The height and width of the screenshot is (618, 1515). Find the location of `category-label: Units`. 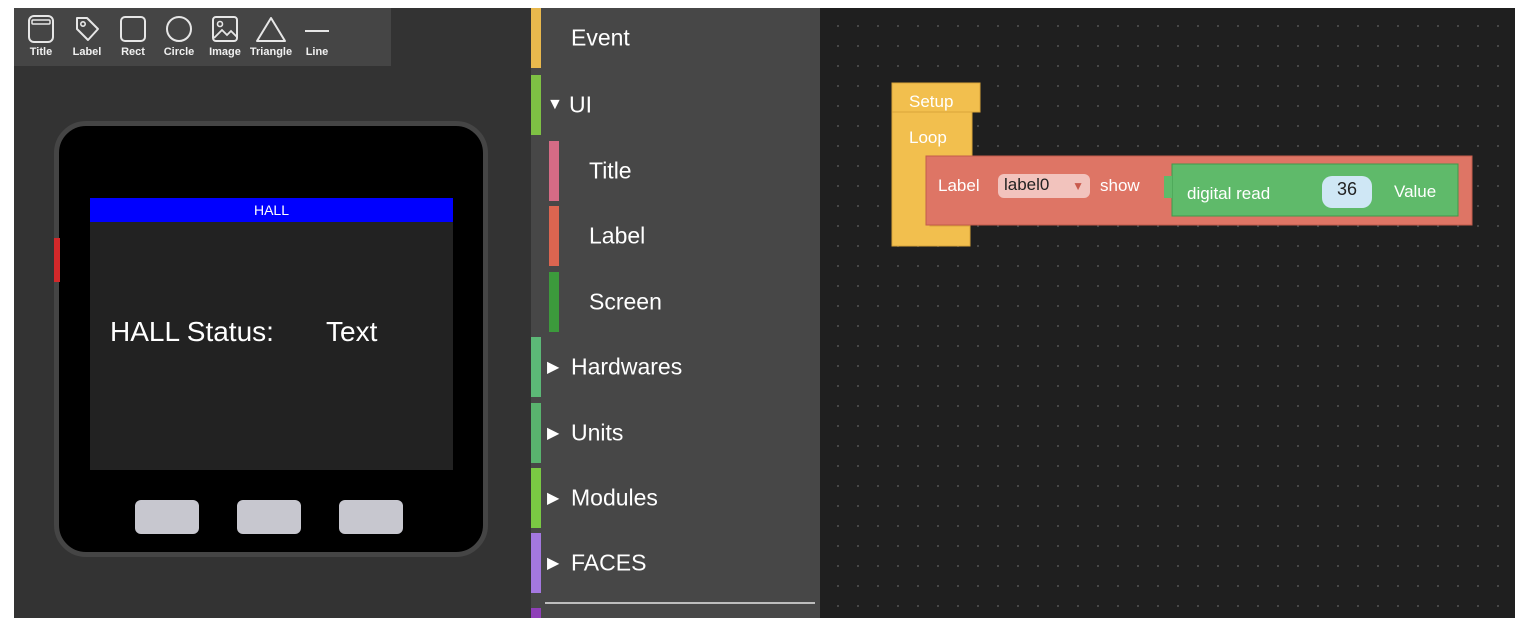

category-label: Units is located at coordinates (597, 432).